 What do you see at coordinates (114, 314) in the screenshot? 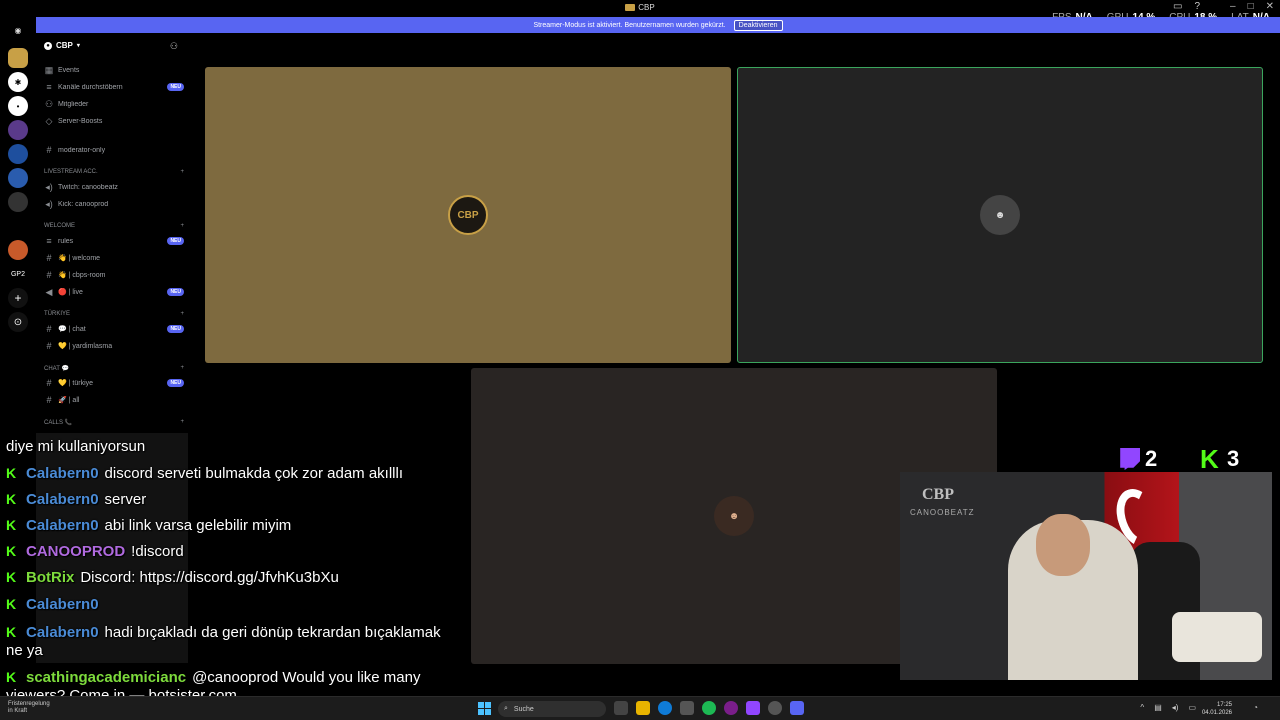
I see `category-turkiye: TÜRKIYE +` at bounding box center [114, 314].